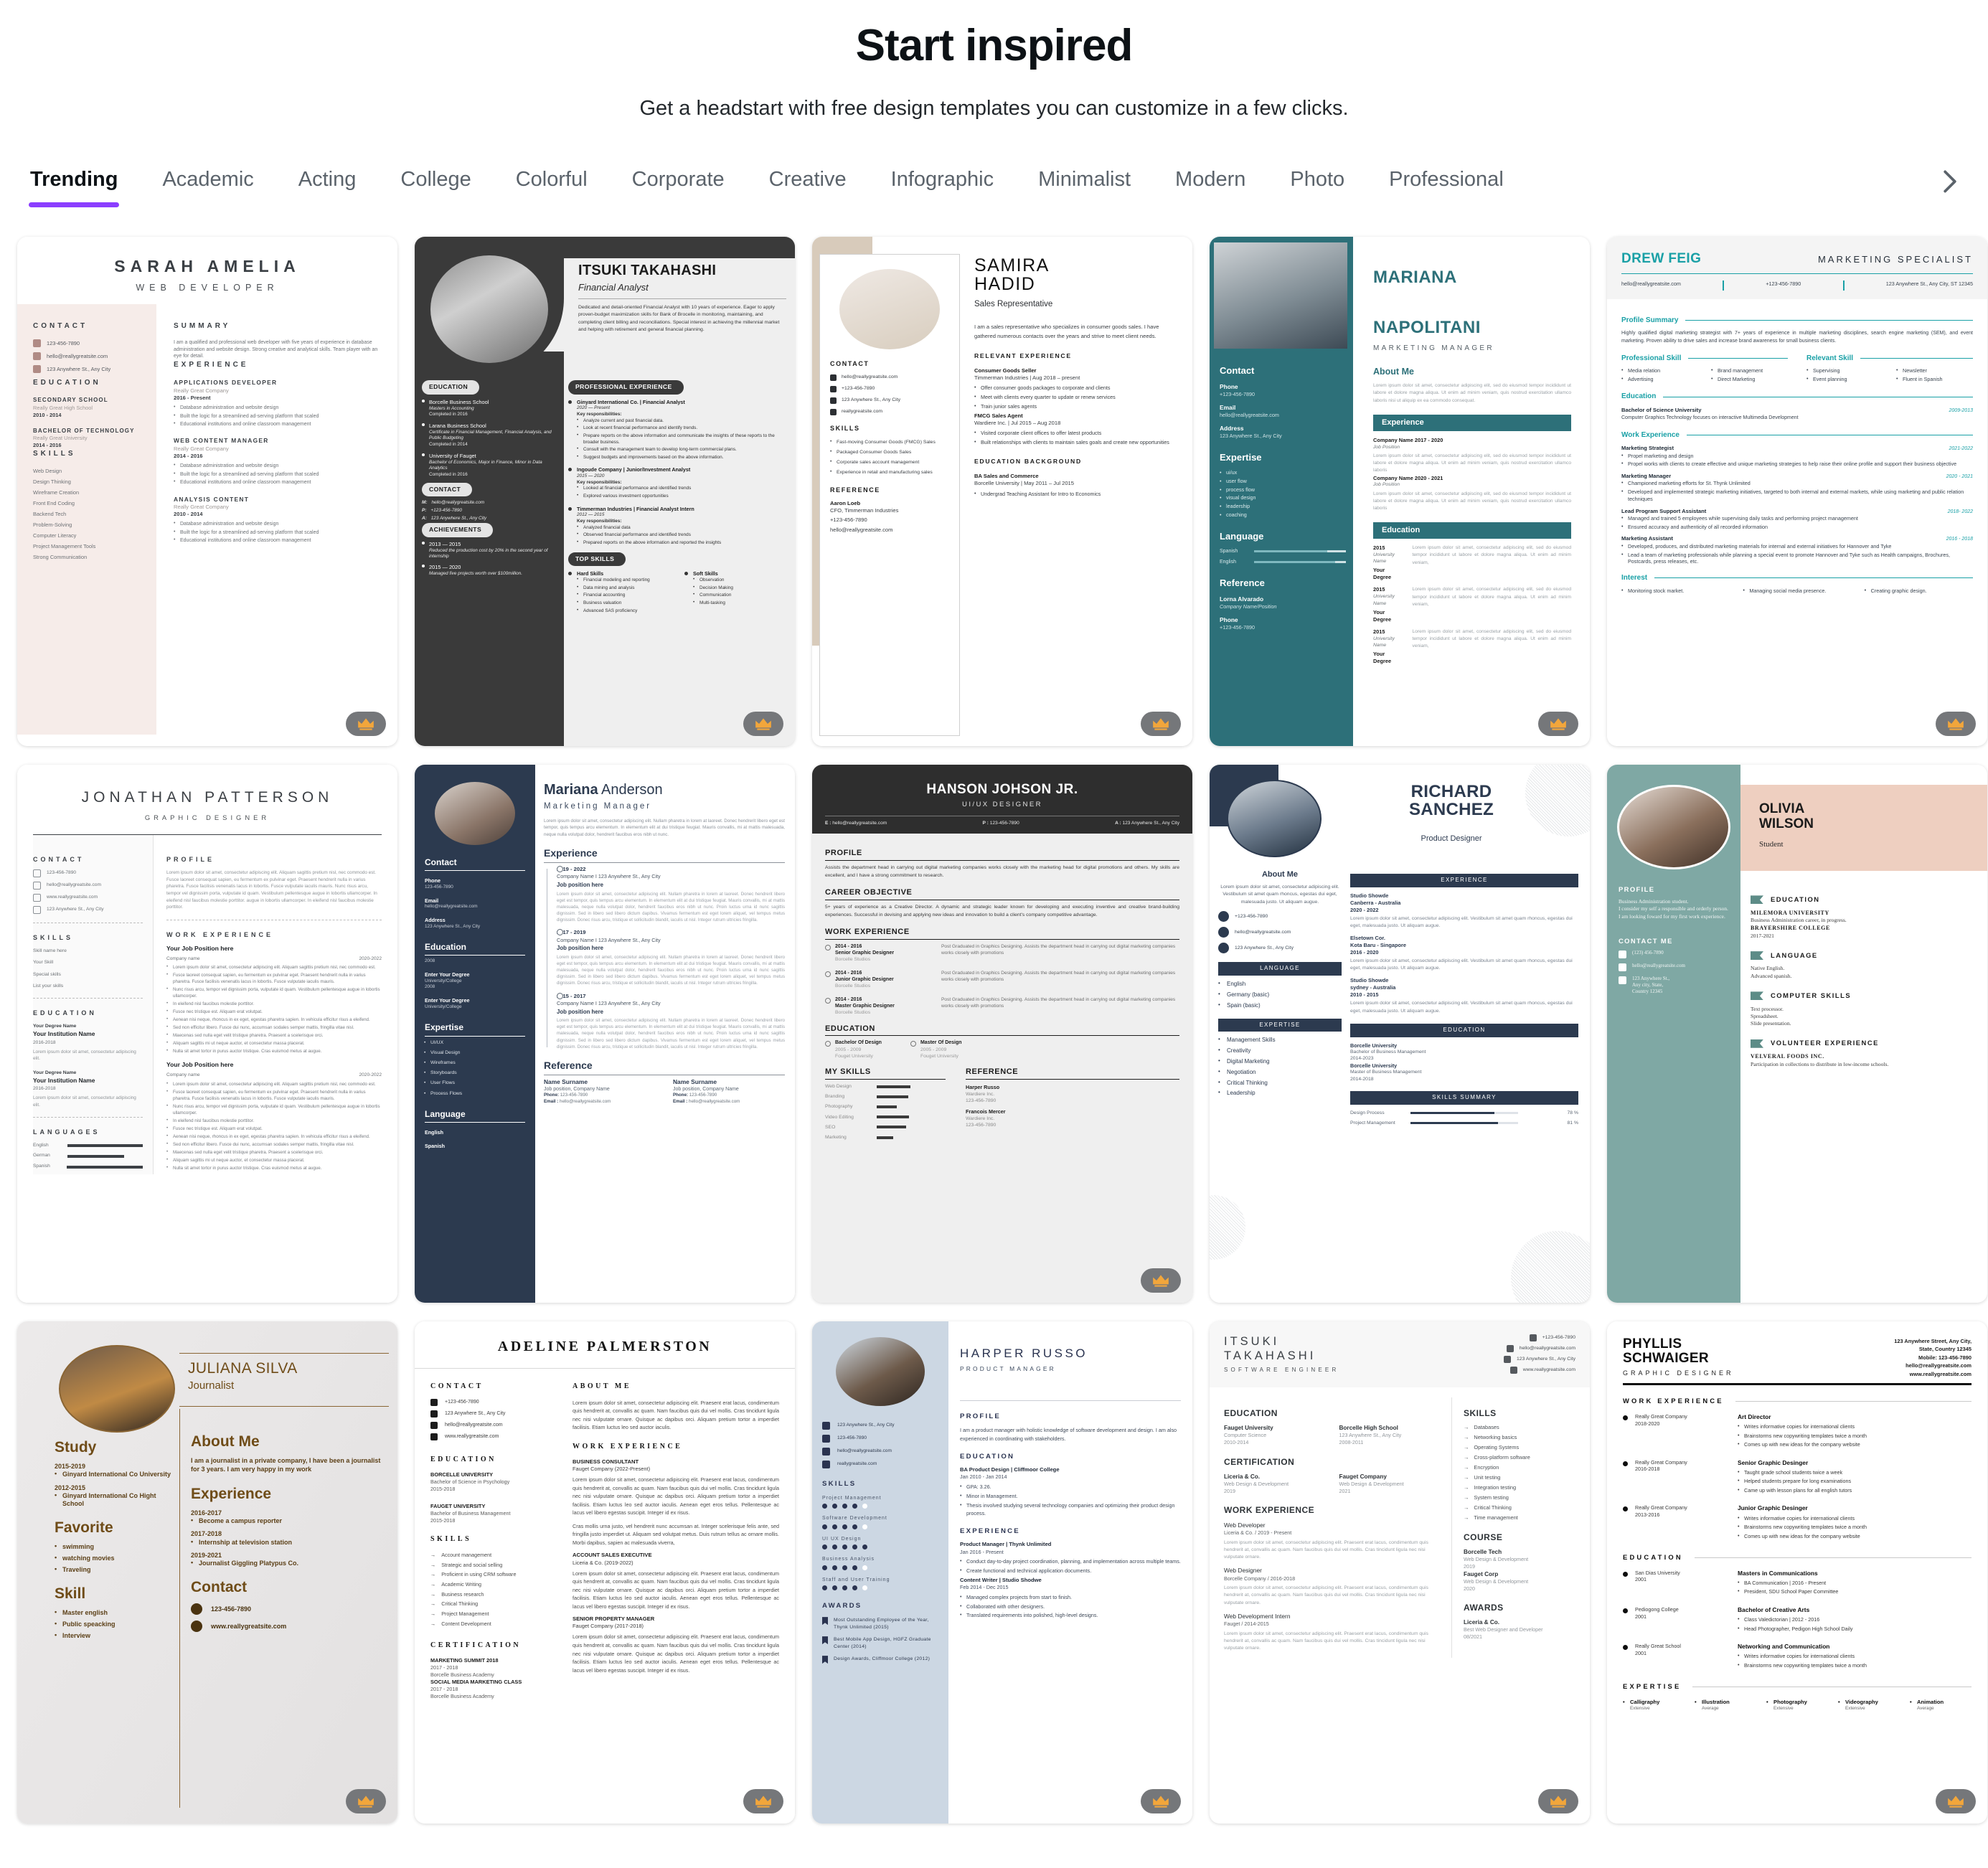  I want to click on job-years: 2016 - 2020, so click(1364, 952).